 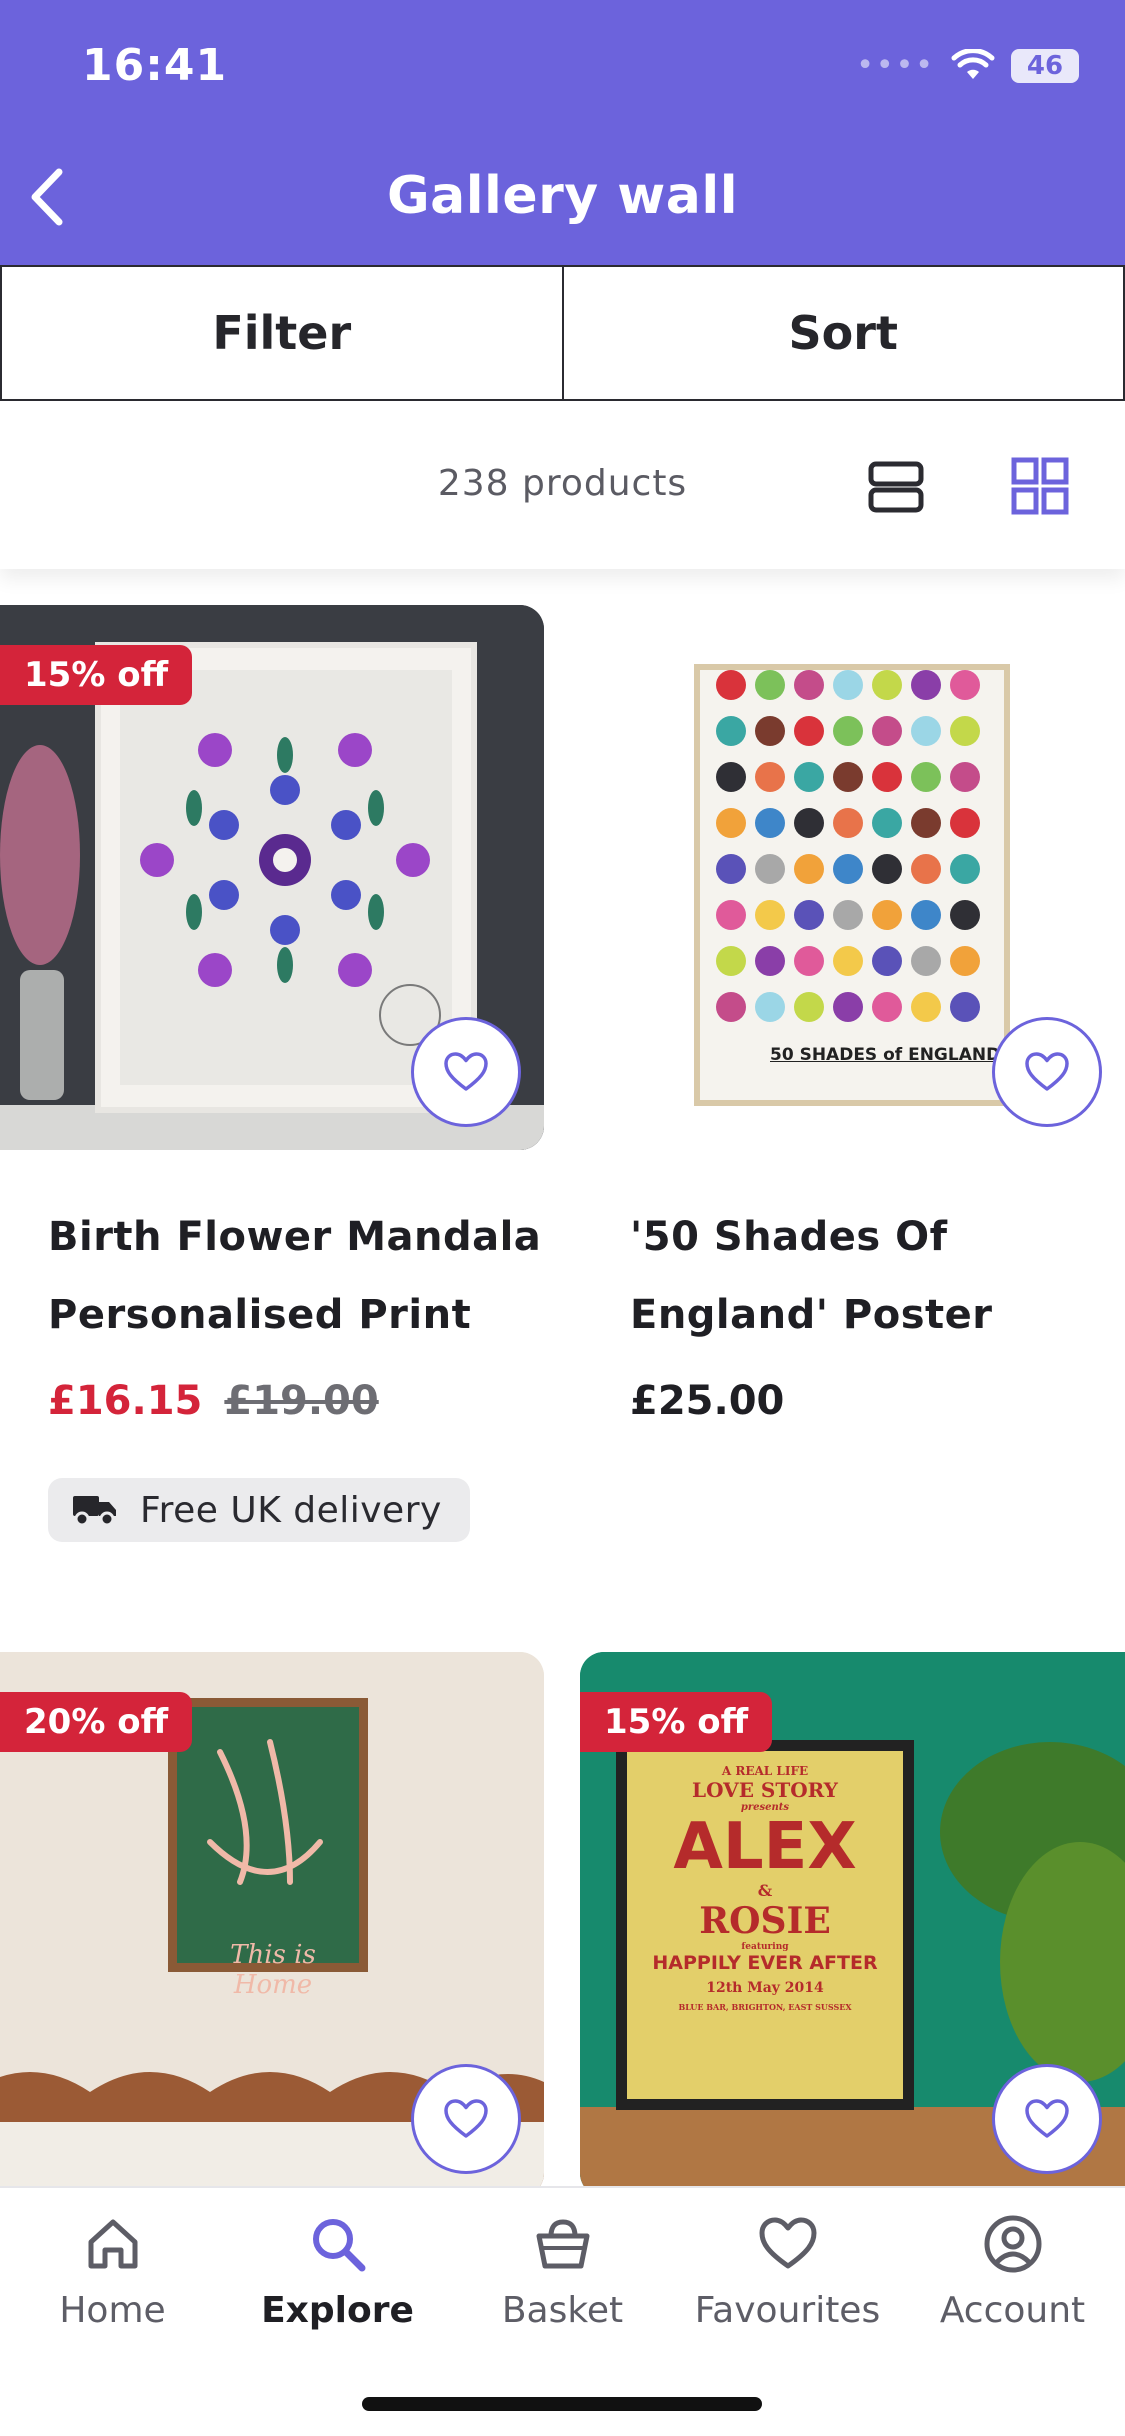 What do you see at coordinates (291, 1510) in the screenshot?
I see `delivery-text: Free UK delivery` at bounding box center [291, 1510].